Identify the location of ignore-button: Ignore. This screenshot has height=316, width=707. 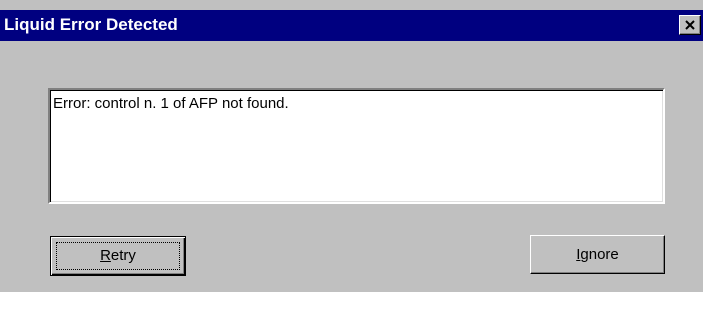
(597, 254).